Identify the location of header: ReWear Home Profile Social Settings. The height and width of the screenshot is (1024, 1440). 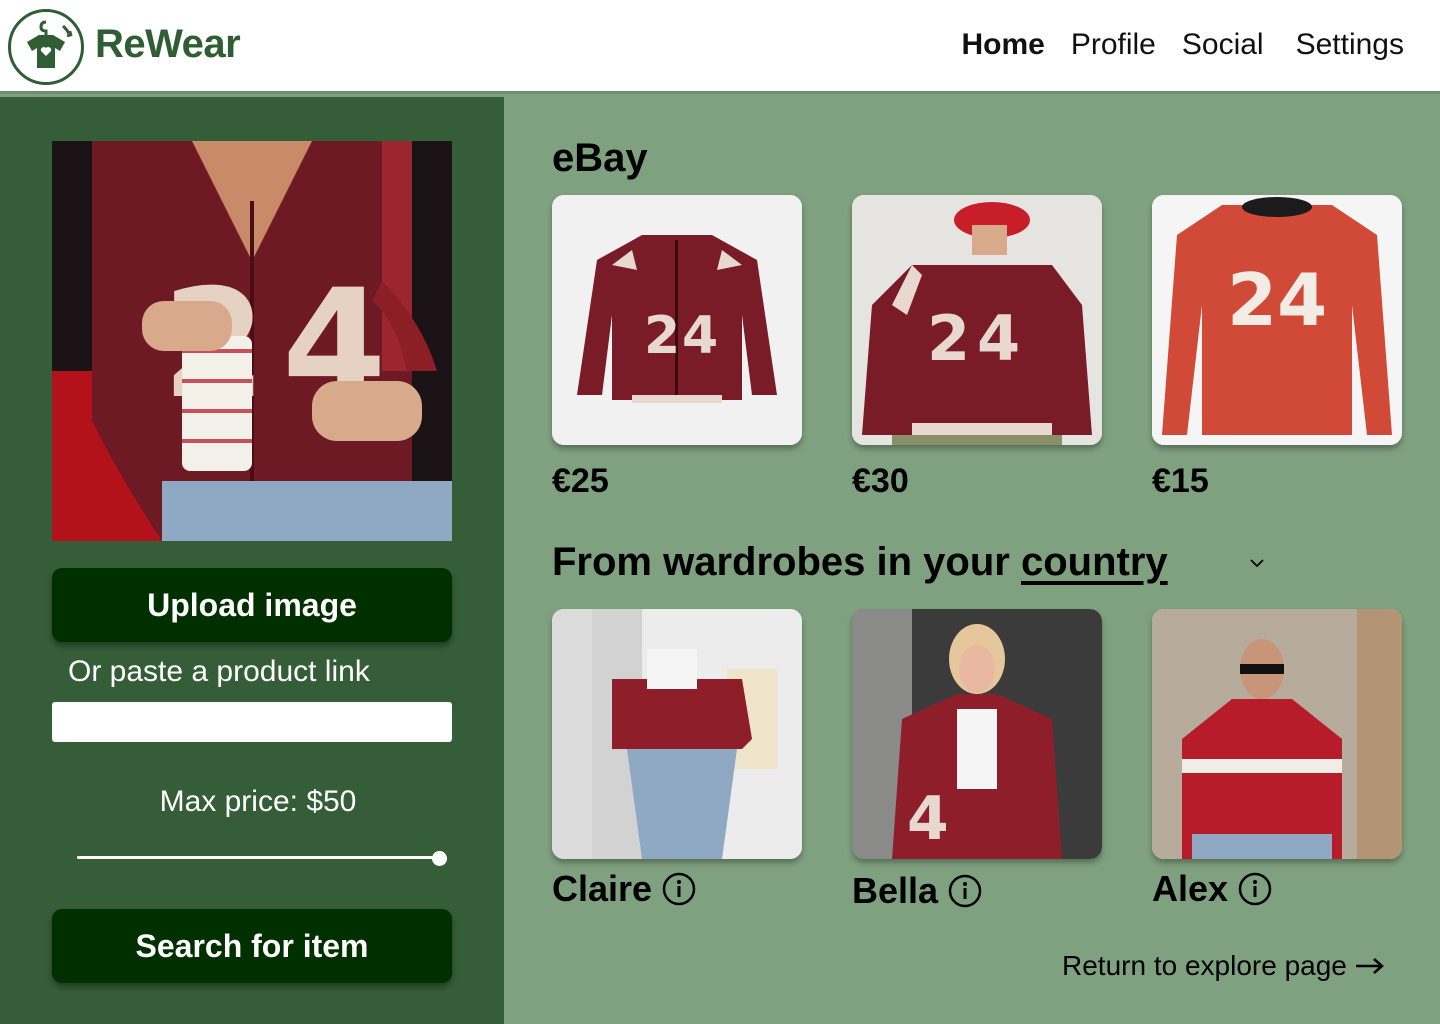
(720, 47).